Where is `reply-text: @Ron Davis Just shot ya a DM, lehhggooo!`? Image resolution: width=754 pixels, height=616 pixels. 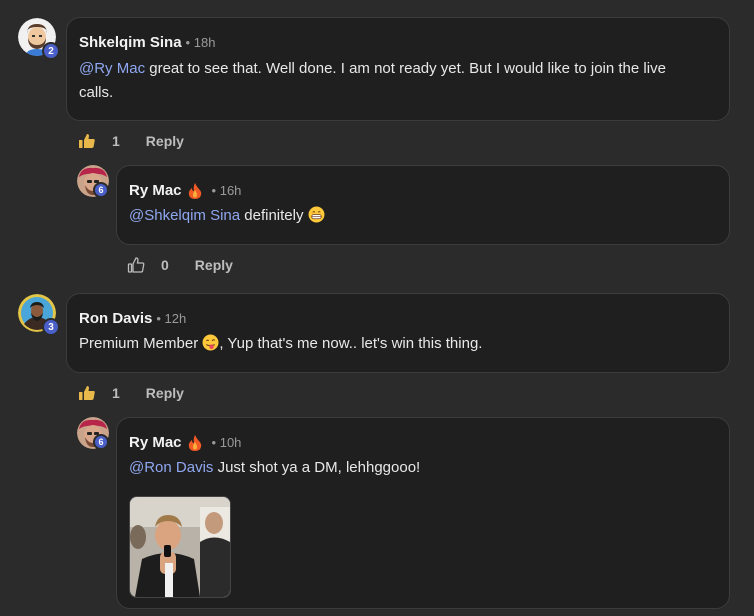 reply-text: @Ron Davis Just shot ya a DM, lehhggooo! is located at coordinates (275, 467).